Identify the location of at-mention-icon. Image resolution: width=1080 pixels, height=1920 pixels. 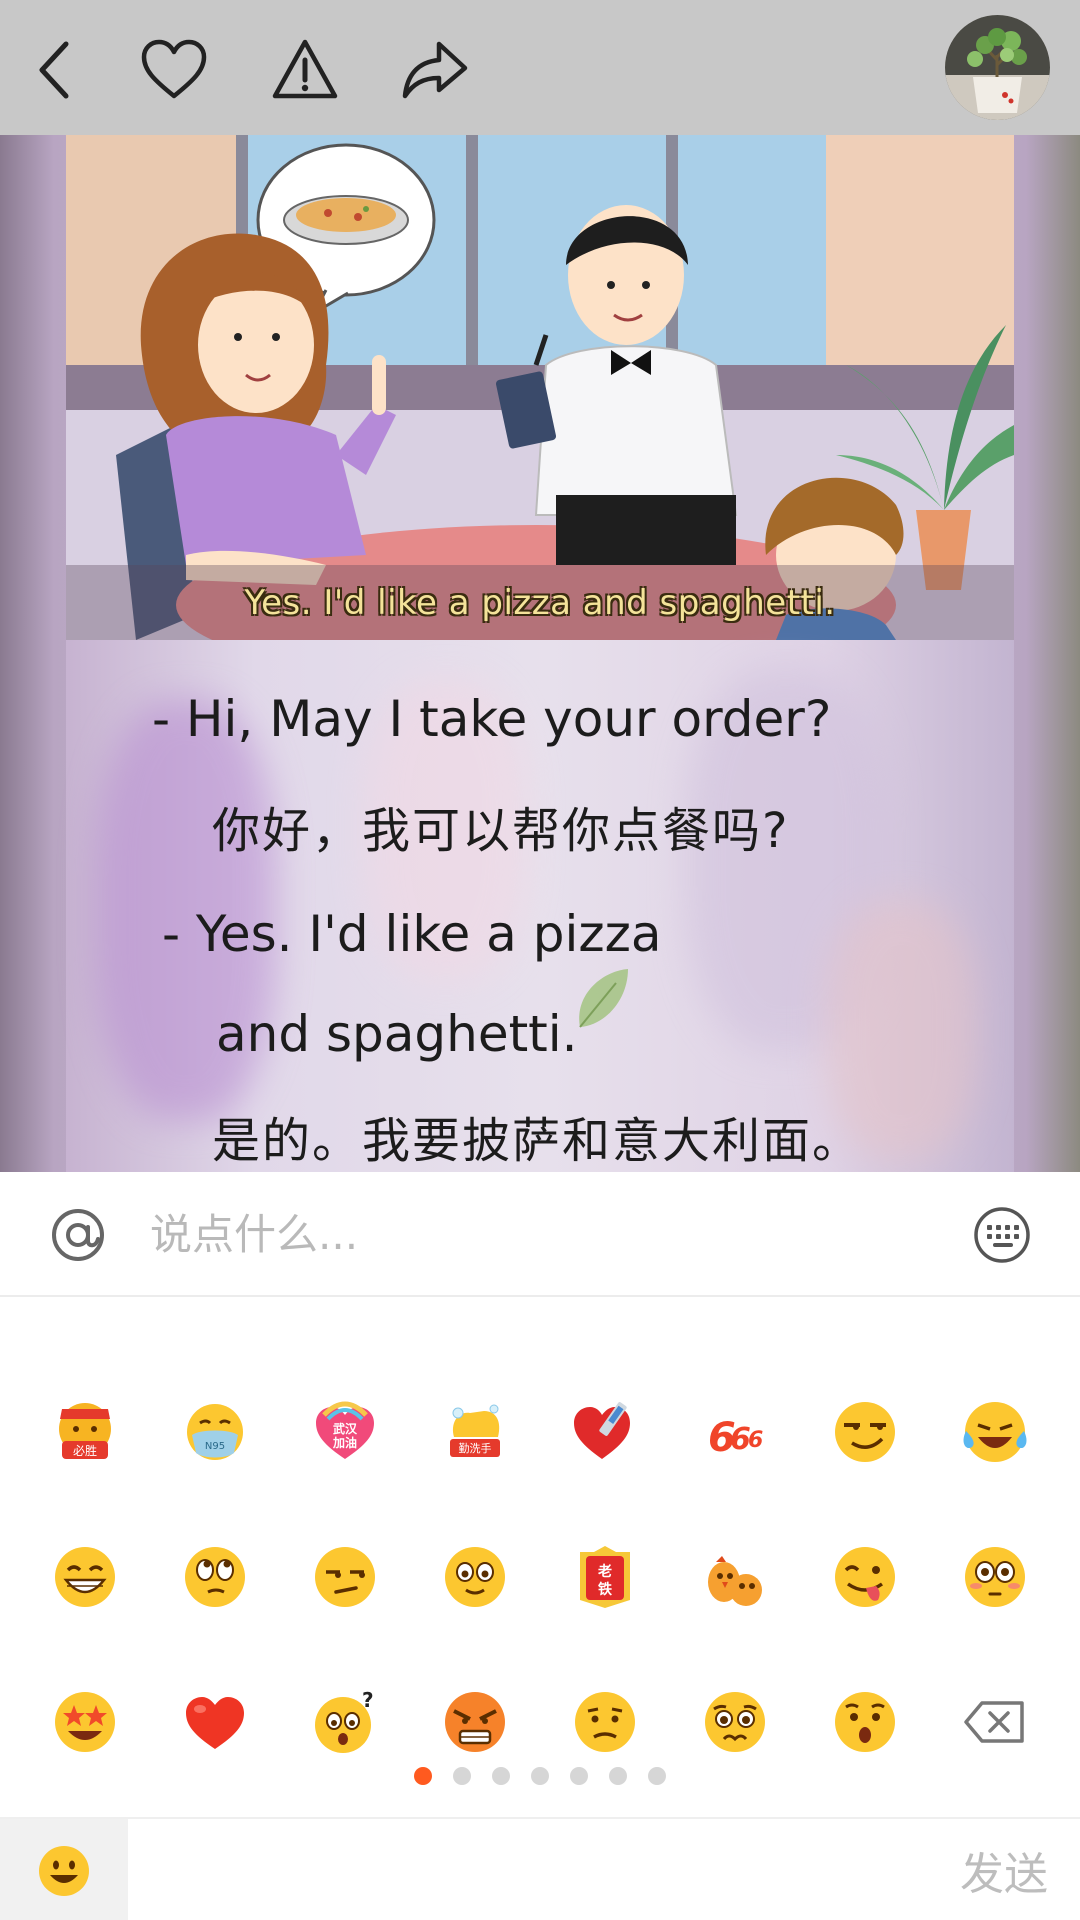
(78, 1235).